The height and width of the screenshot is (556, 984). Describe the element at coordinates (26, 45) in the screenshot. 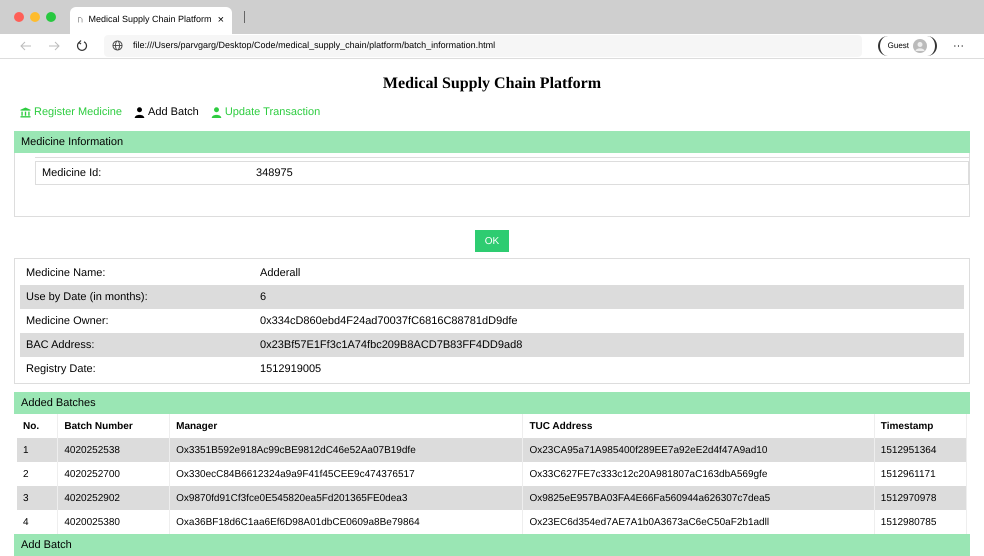

I see `back-icon` at that location.